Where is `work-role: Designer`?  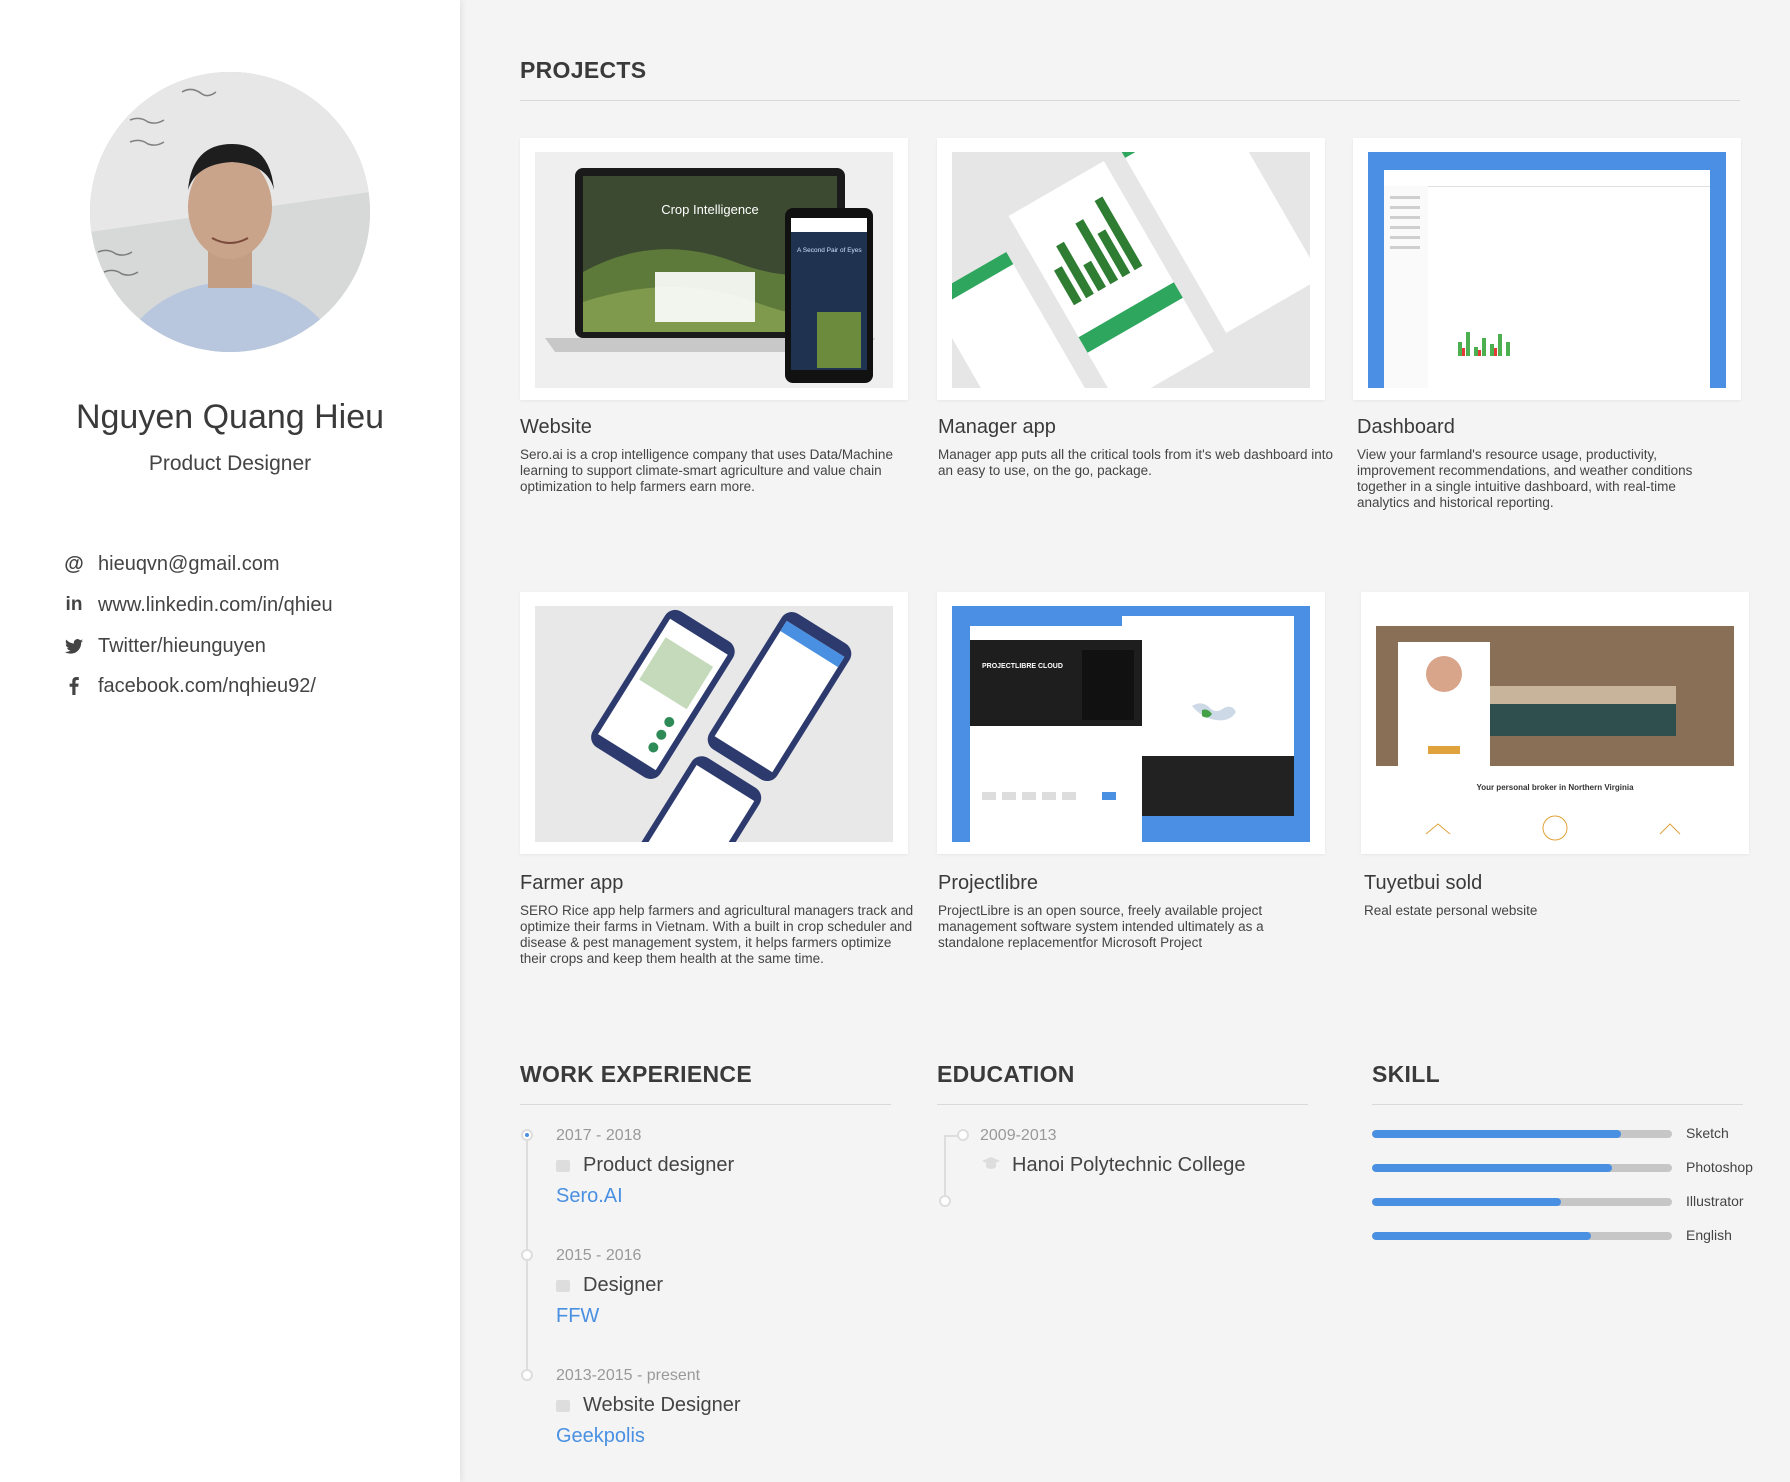 work-role: Designer is located at coordinates (609, 1285).